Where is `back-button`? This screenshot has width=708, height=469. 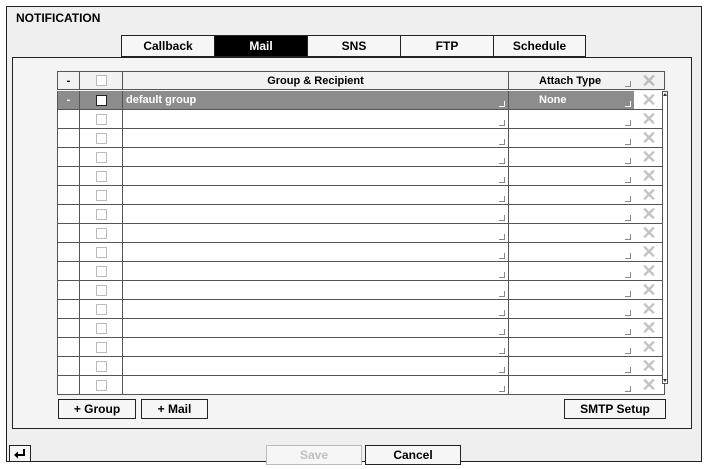
back-button is located at coordinates (20, 453).